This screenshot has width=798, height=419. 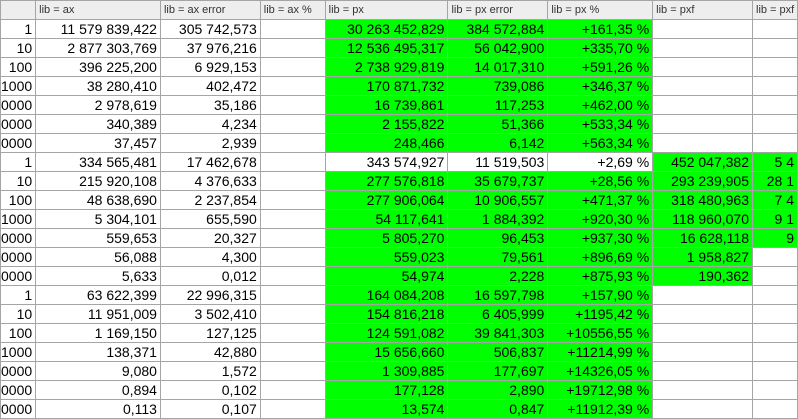 I want to click on table-cell: 7 4, so click(x=775, y=200).